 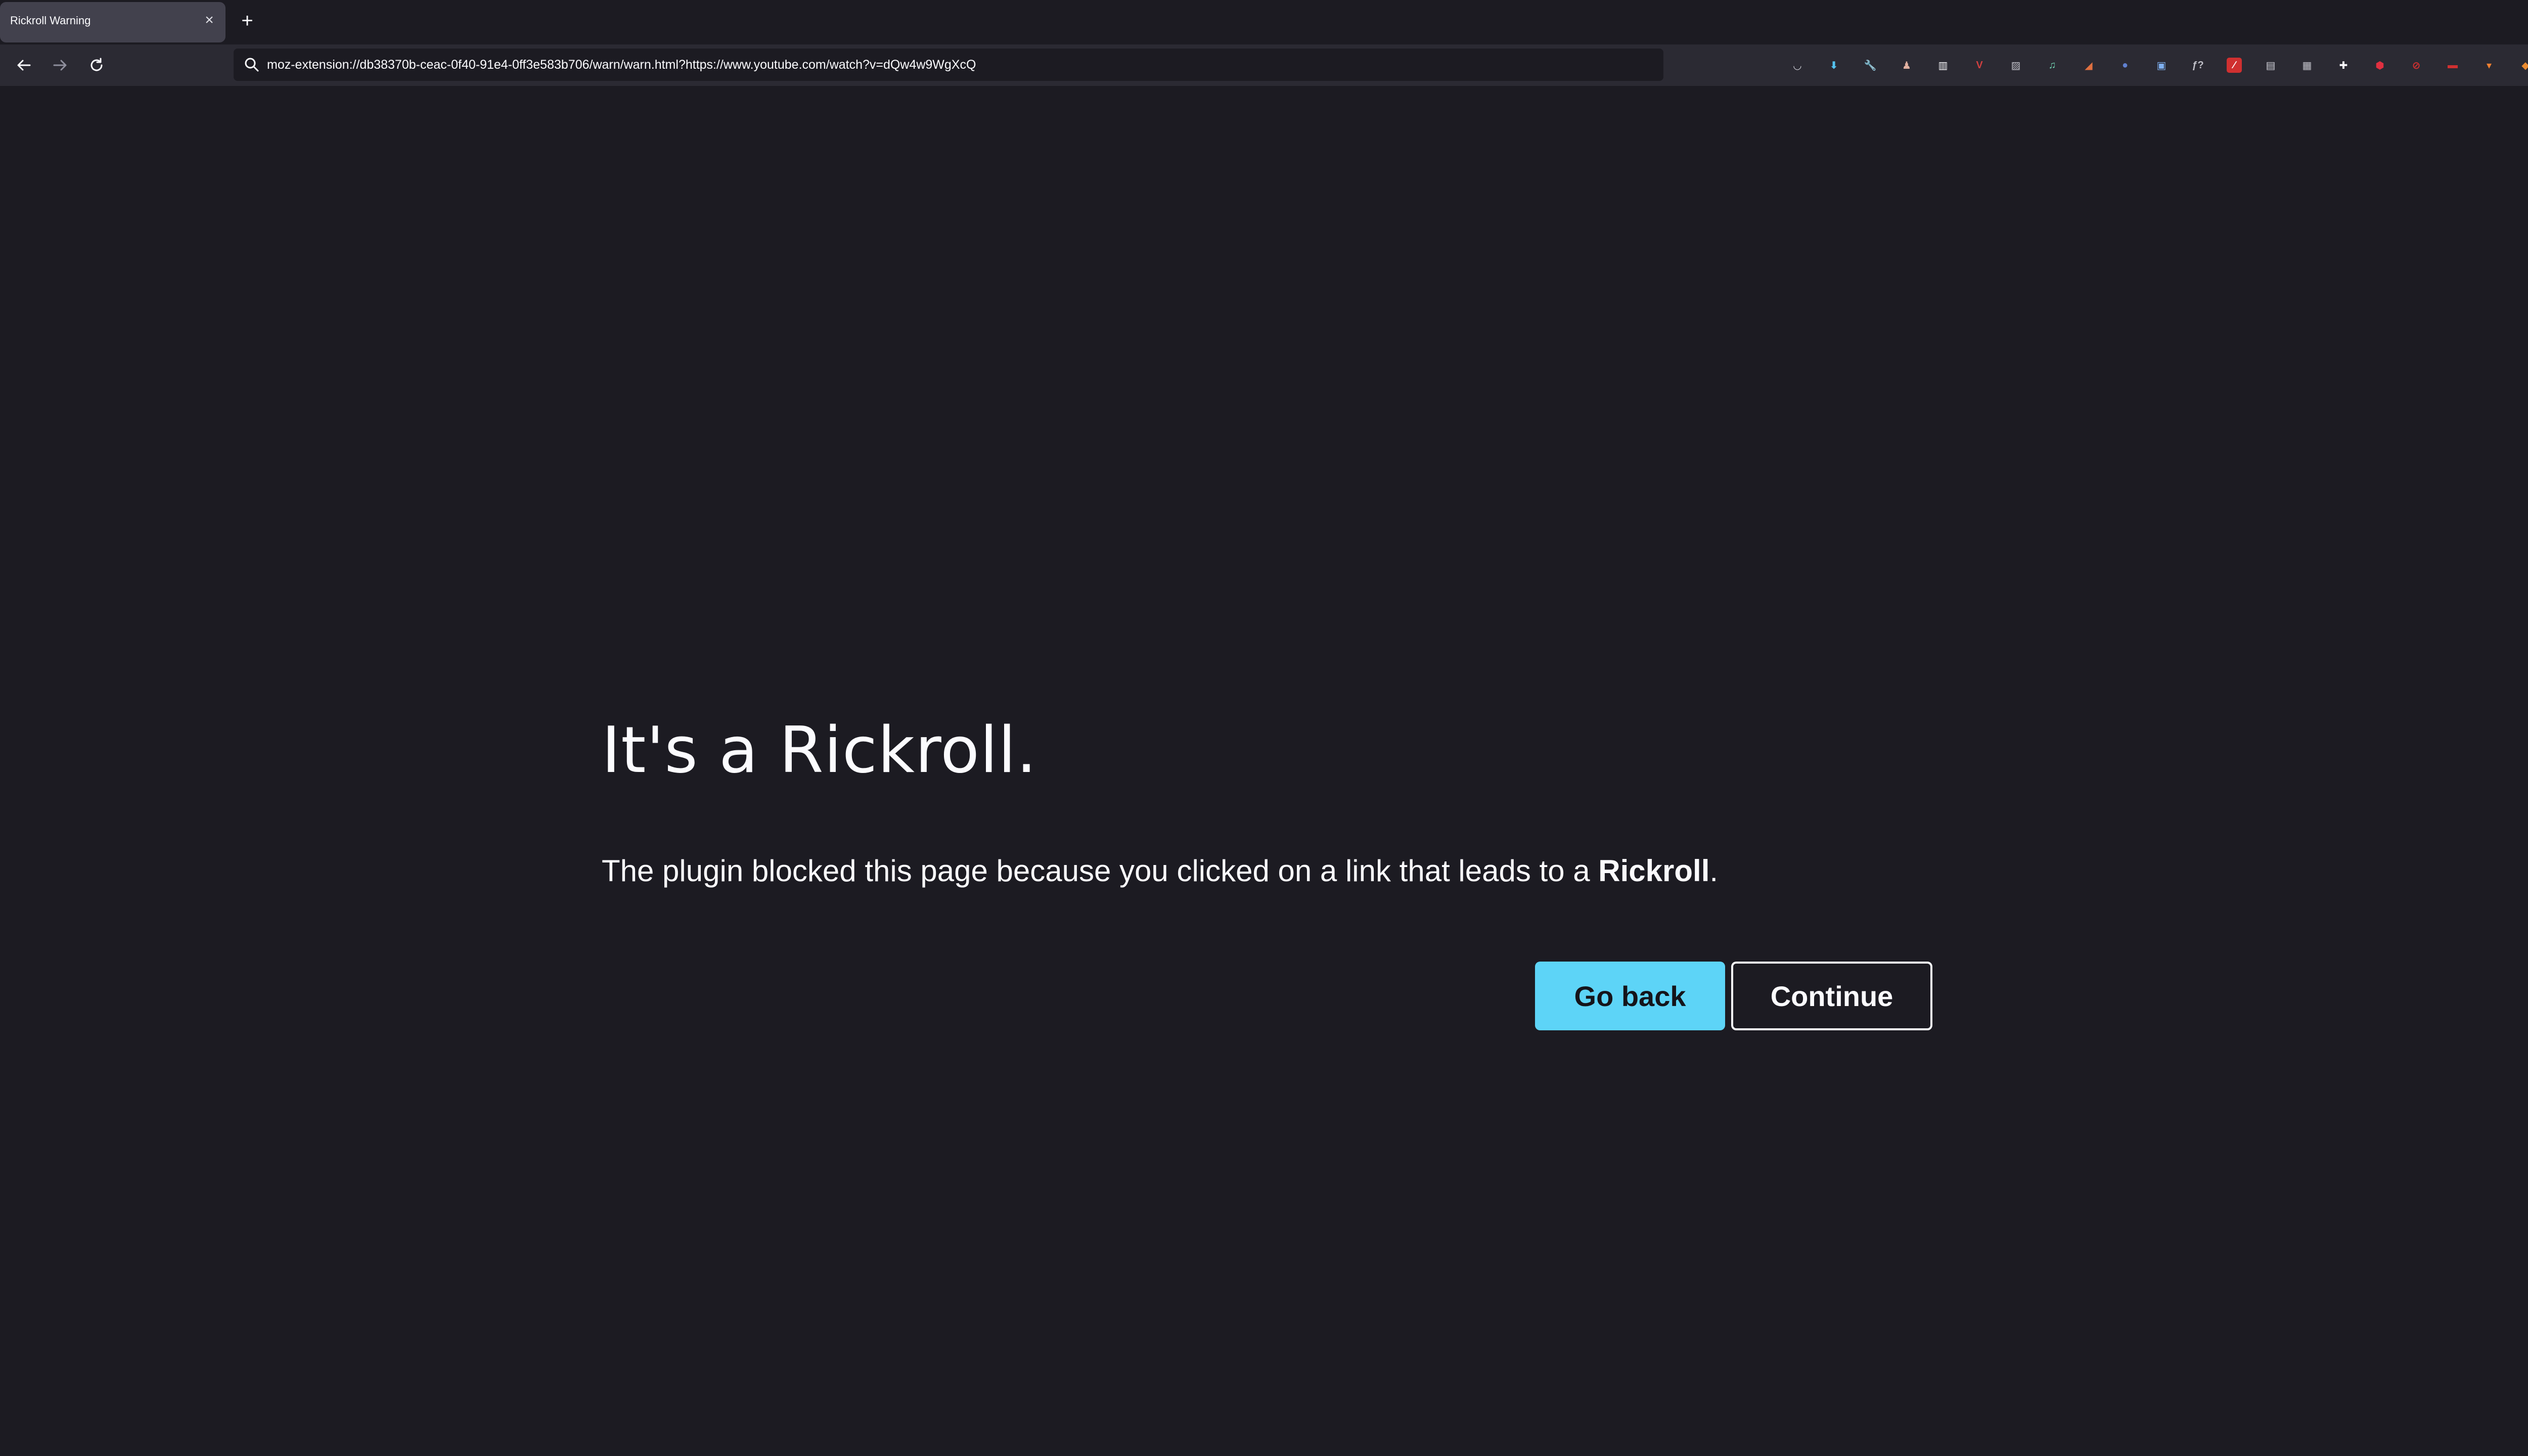 I want to click on red-bar-extension-icon: ▬, so click(x=2453, y=65).